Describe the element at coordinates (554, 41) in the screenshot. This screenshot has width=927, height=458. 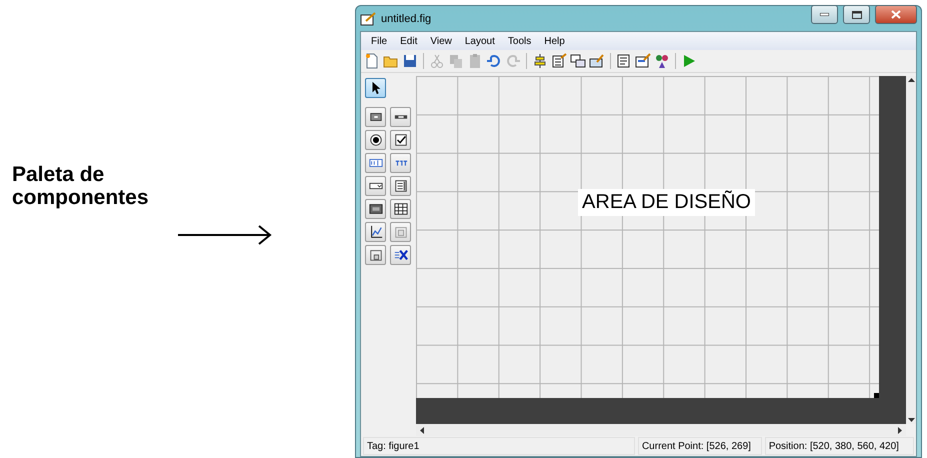
I see `menu-item: Help` at that location.